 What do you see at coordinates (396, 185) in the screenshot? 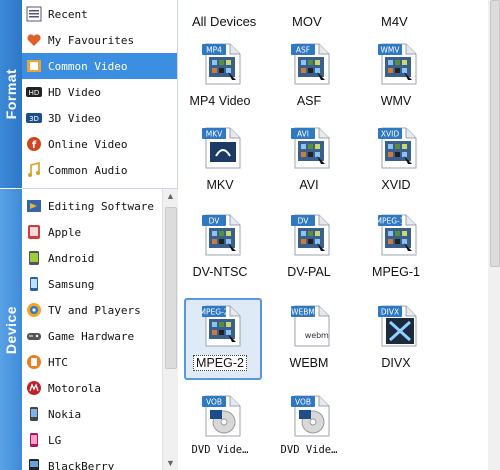
I see `format-tile-label-text: XVID` at bounding box center [396, 185].